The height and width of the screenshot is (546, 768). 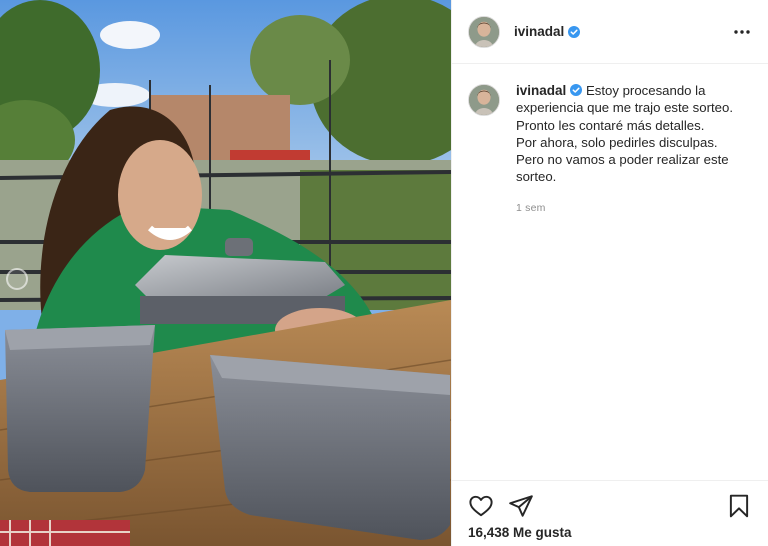 What do you see at coordinates (610, 503) in the screenshot?
I see `action-icons` at bounding box center [610, 503].